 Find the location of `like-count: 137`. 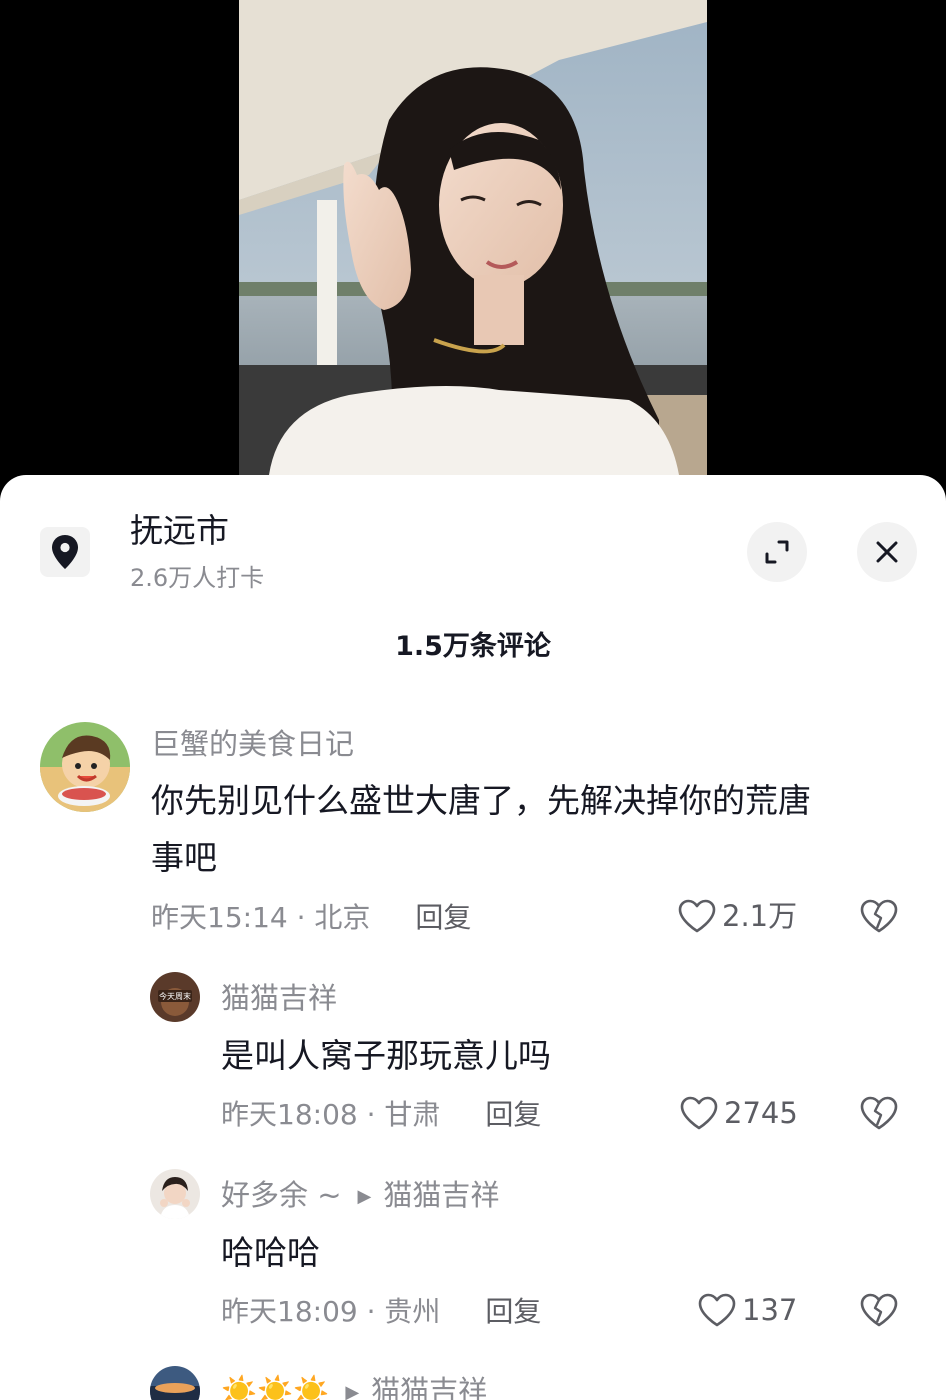

like-count: 137 is located at coordinates (770, 1310).